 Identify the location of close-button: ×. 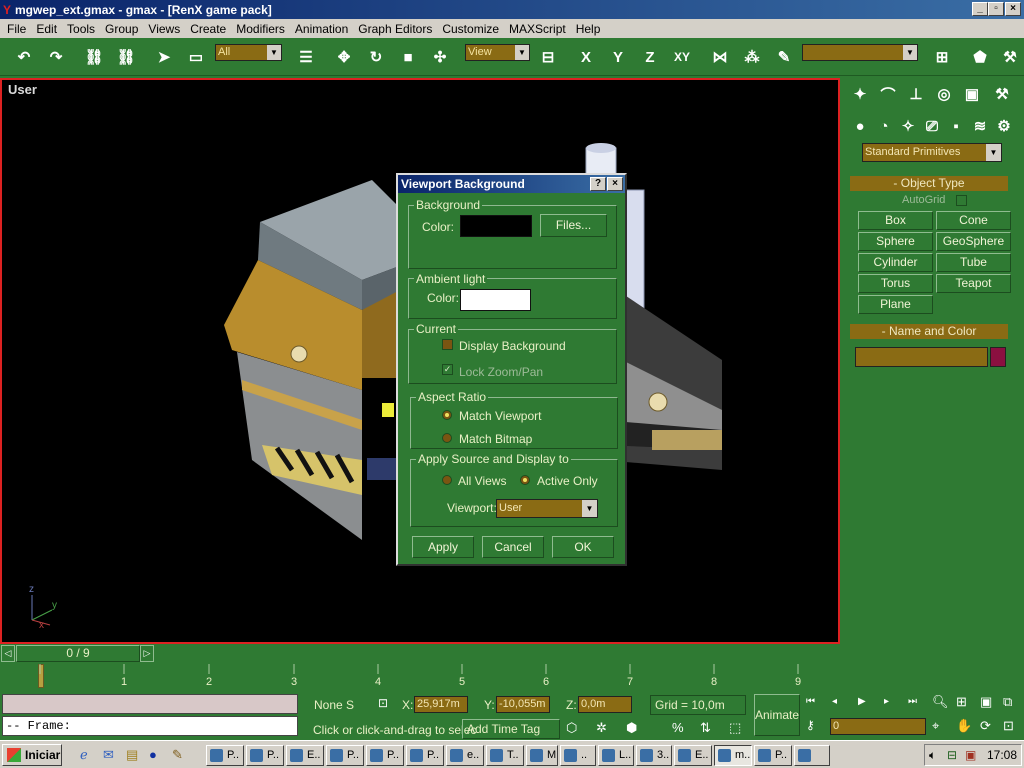
(1013, 9).